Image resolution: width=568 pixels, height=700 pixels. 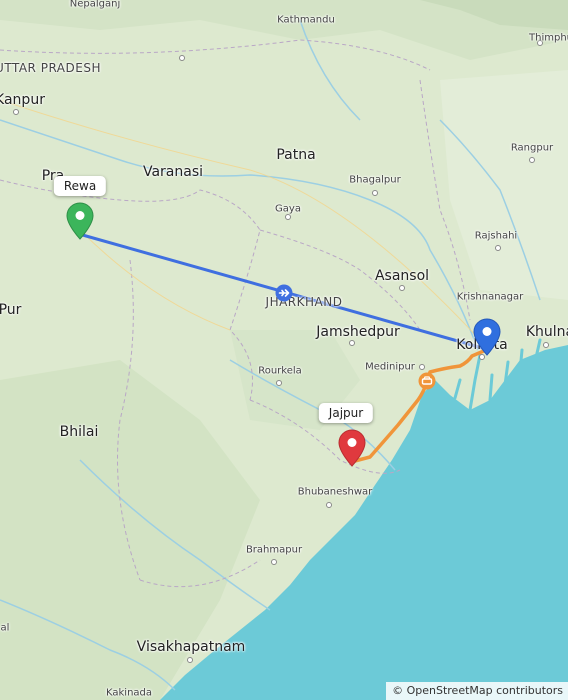 What do you see at coordinates (427, 383) in the screenshot?
I see `car-icon` at bounding box center [427, 383].